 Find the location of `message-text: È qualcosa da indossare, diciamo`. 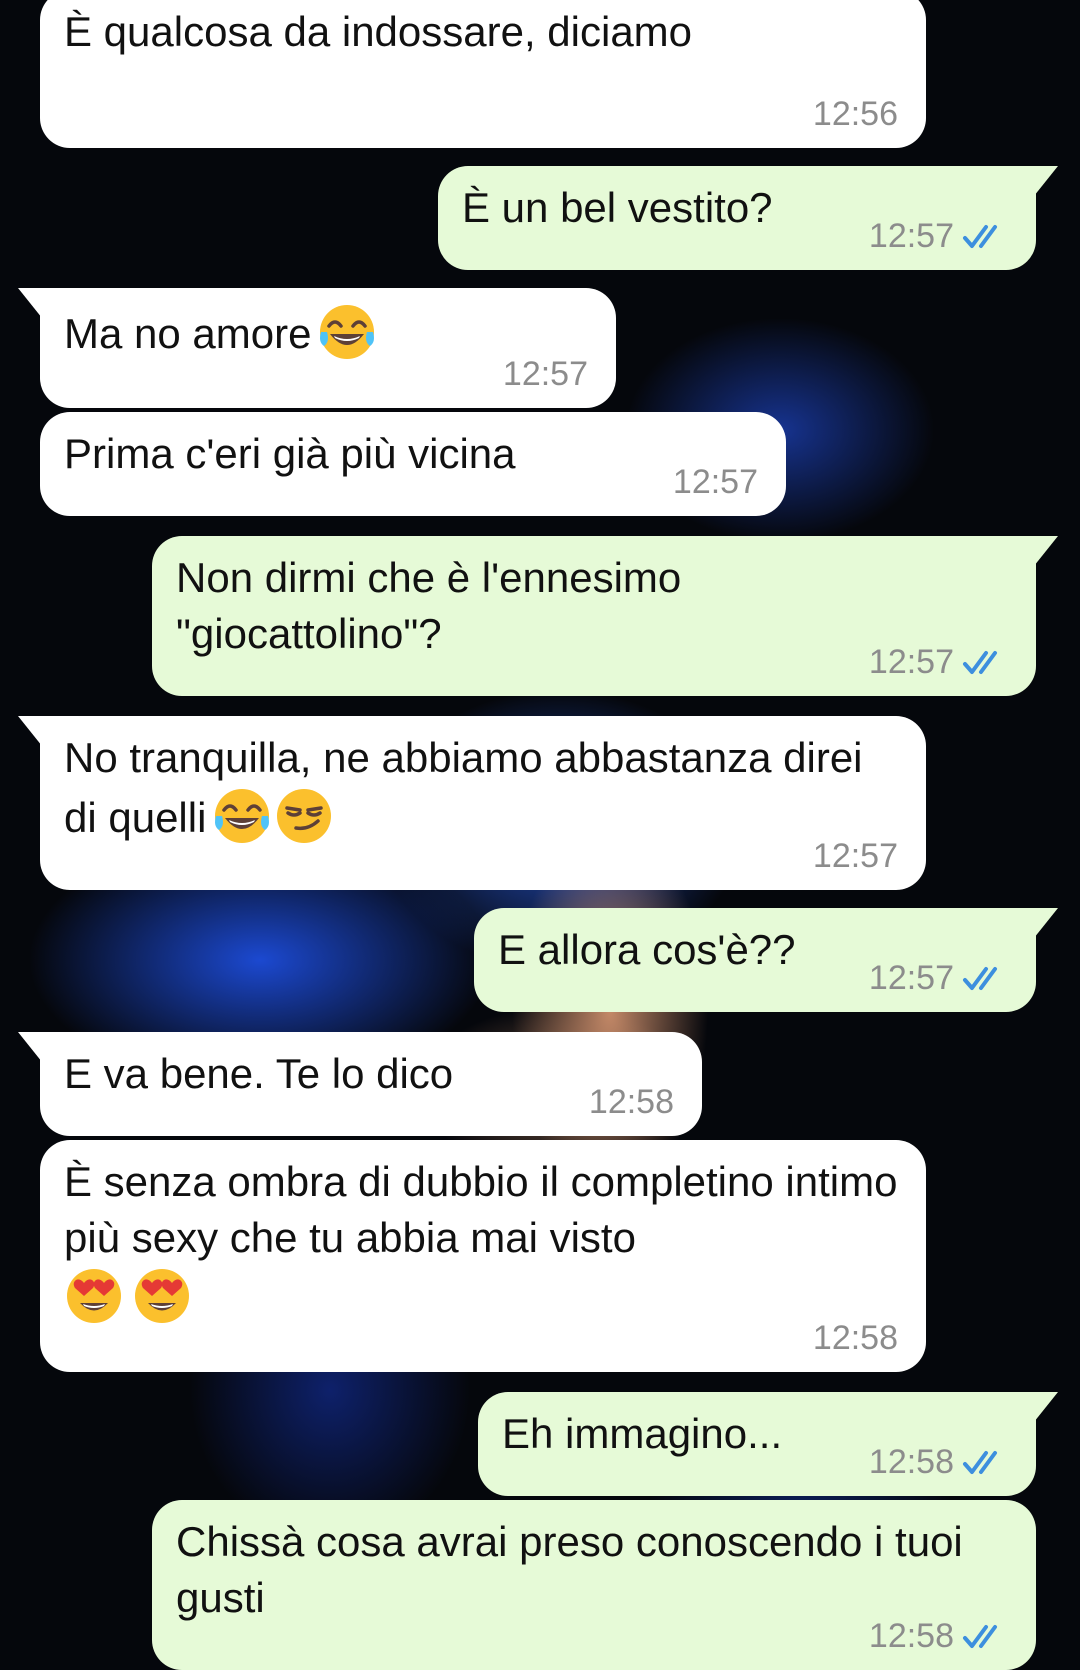

message-text: È qualcosa da indossare, diciamo is located at coordinates (378, 31).